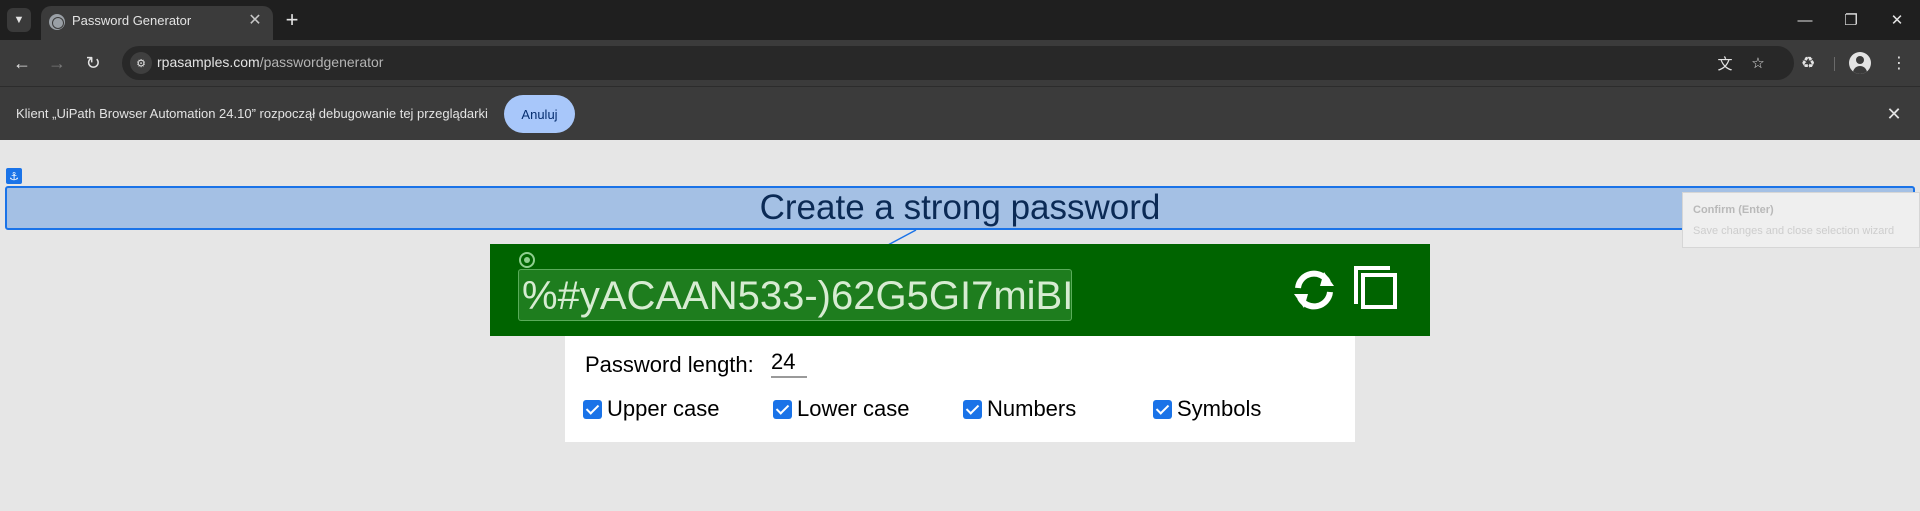 Image resolution: width=1920 pixels, height=511 pixels. Describe the element at coordinates (1860, 63) in the screenshot. I see `profile-icon` at that location.